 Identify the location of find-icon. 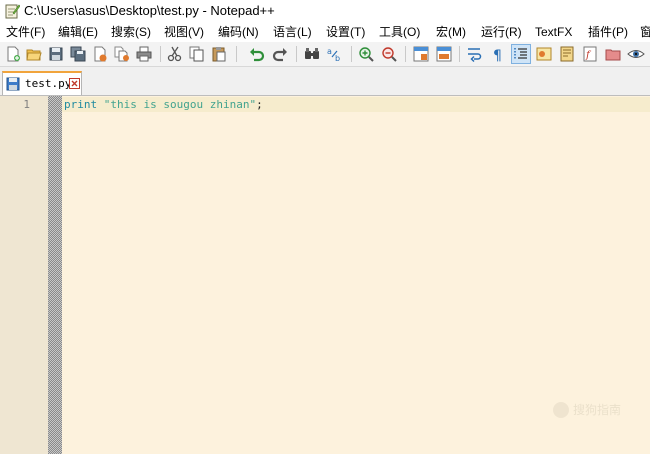
(312, 54).